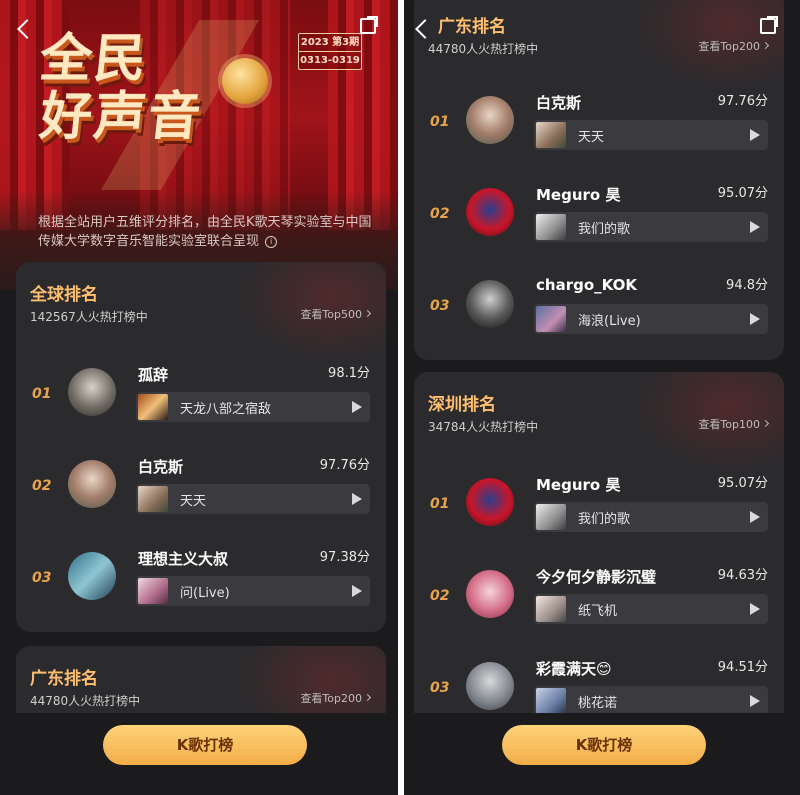  I want to click on song-bar: 问(Live), so click(253, 591).